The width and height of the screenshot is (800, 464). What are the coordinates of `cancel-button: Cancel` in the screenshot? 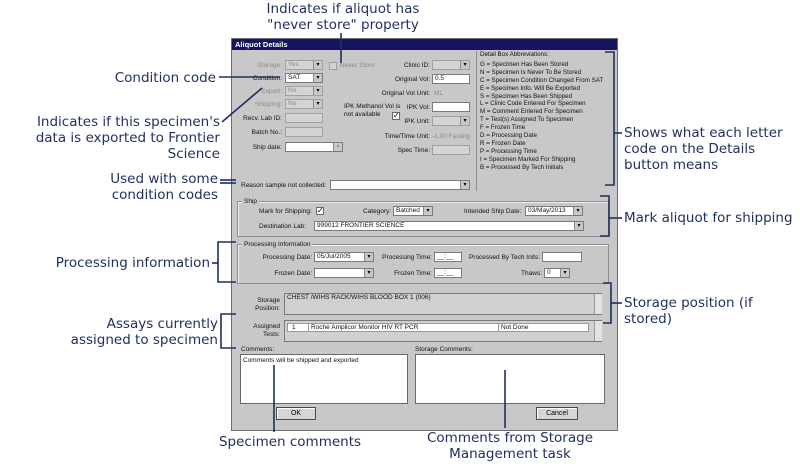 It's located at (557, 413).